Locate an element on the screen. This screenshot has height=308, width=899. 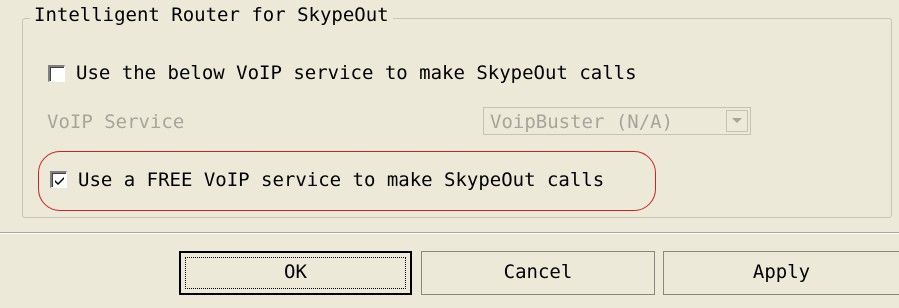
groupbox-title: Intelligent Router for SkypeOut is located at coordinates (211, 15).